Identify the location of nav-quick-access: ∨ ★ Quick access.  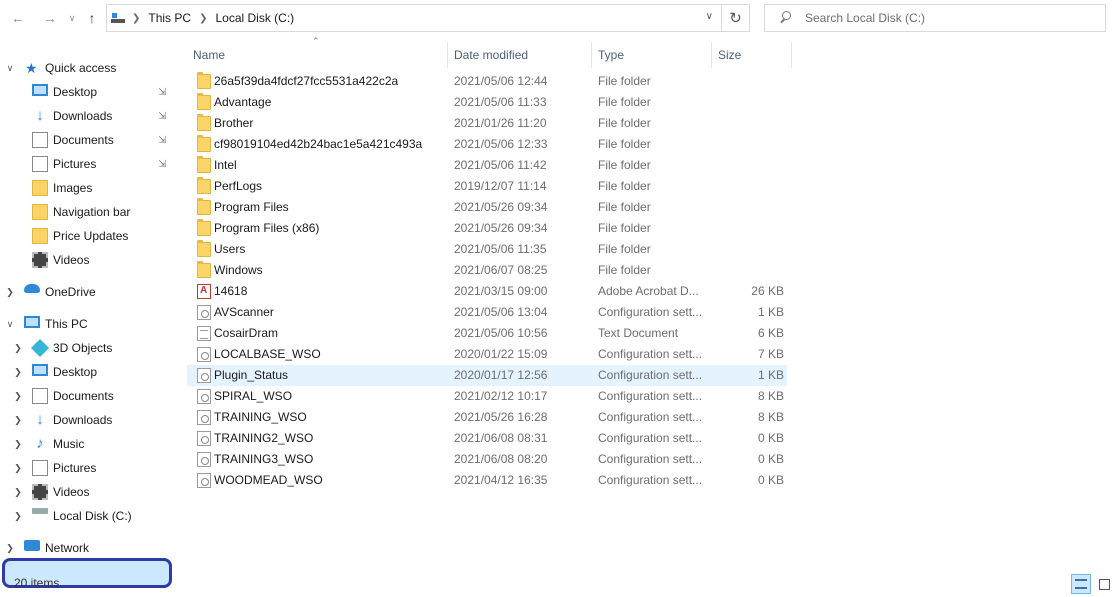
(86, 68).